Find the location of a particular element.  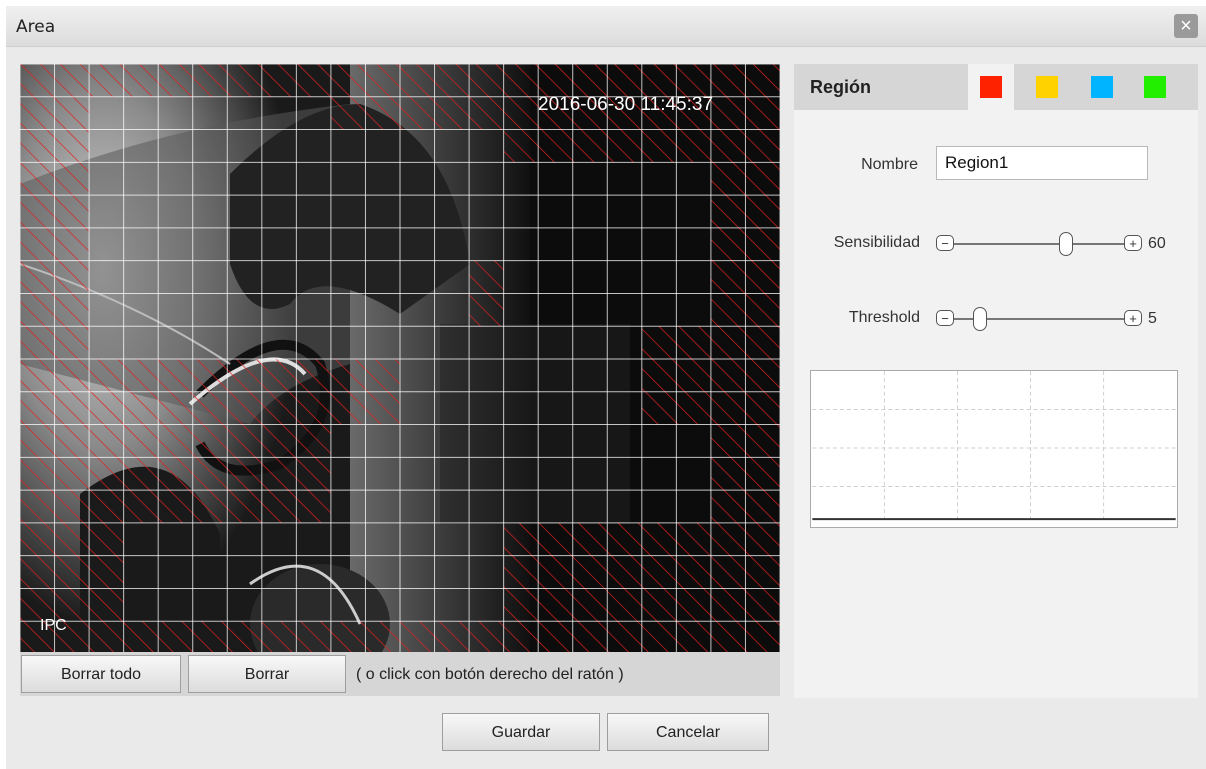

region-tab-yellow is located at coordinates (1047, 87).